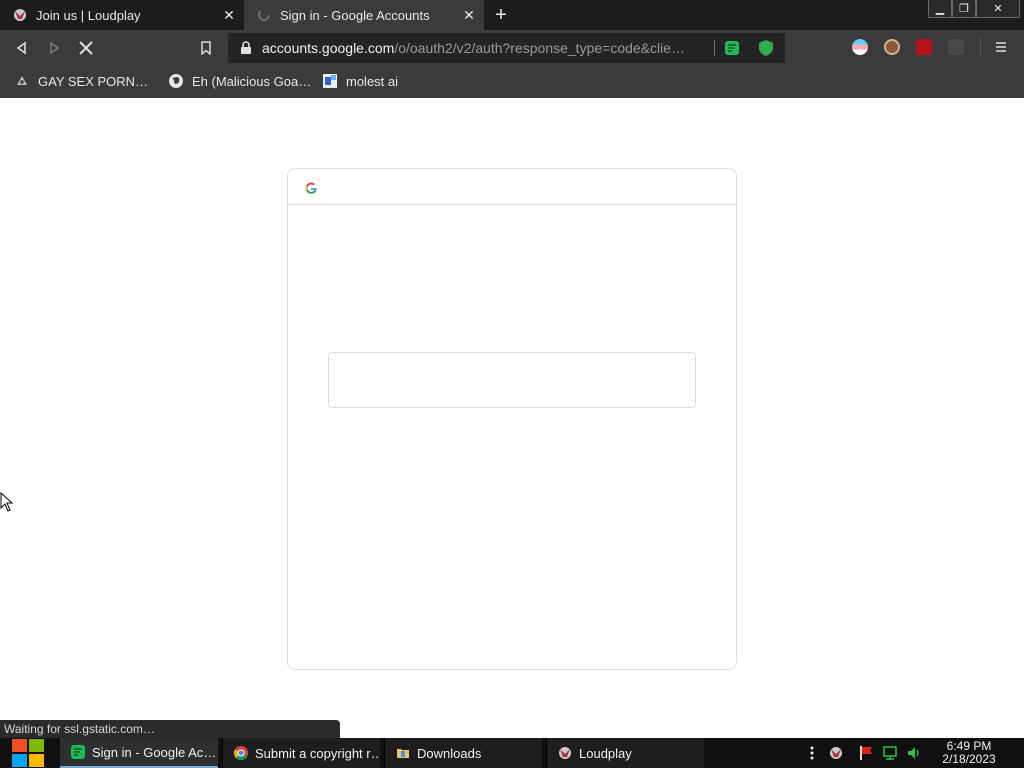 Image resolution: width=1024 pixels, height=768 pixels. I want to click on minimize-icon: ▁, so click(940, 9).